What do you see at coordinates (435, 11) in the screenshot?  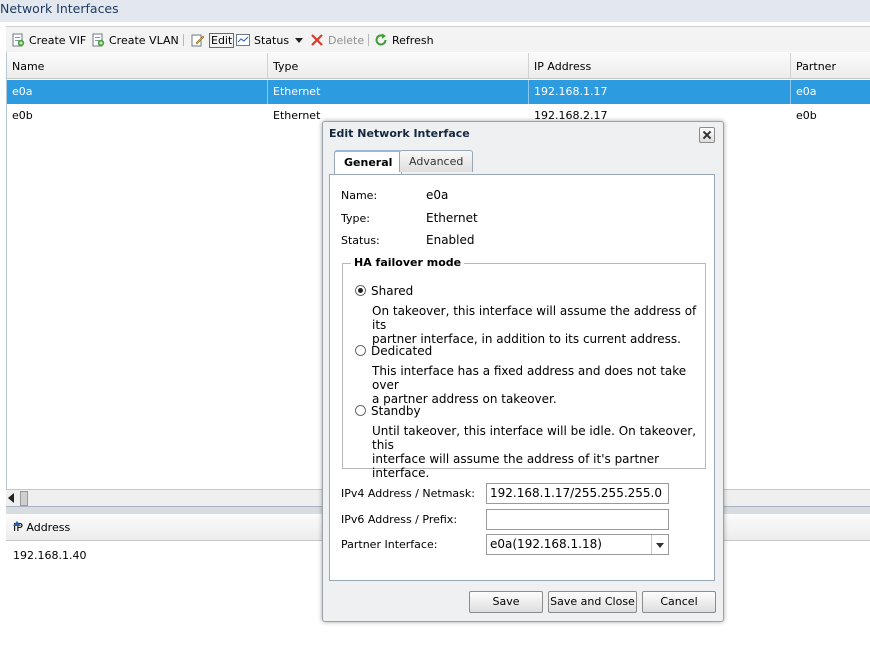 I see `panel-title-bar: Network Interfaces` at bounding box center [435, 11].